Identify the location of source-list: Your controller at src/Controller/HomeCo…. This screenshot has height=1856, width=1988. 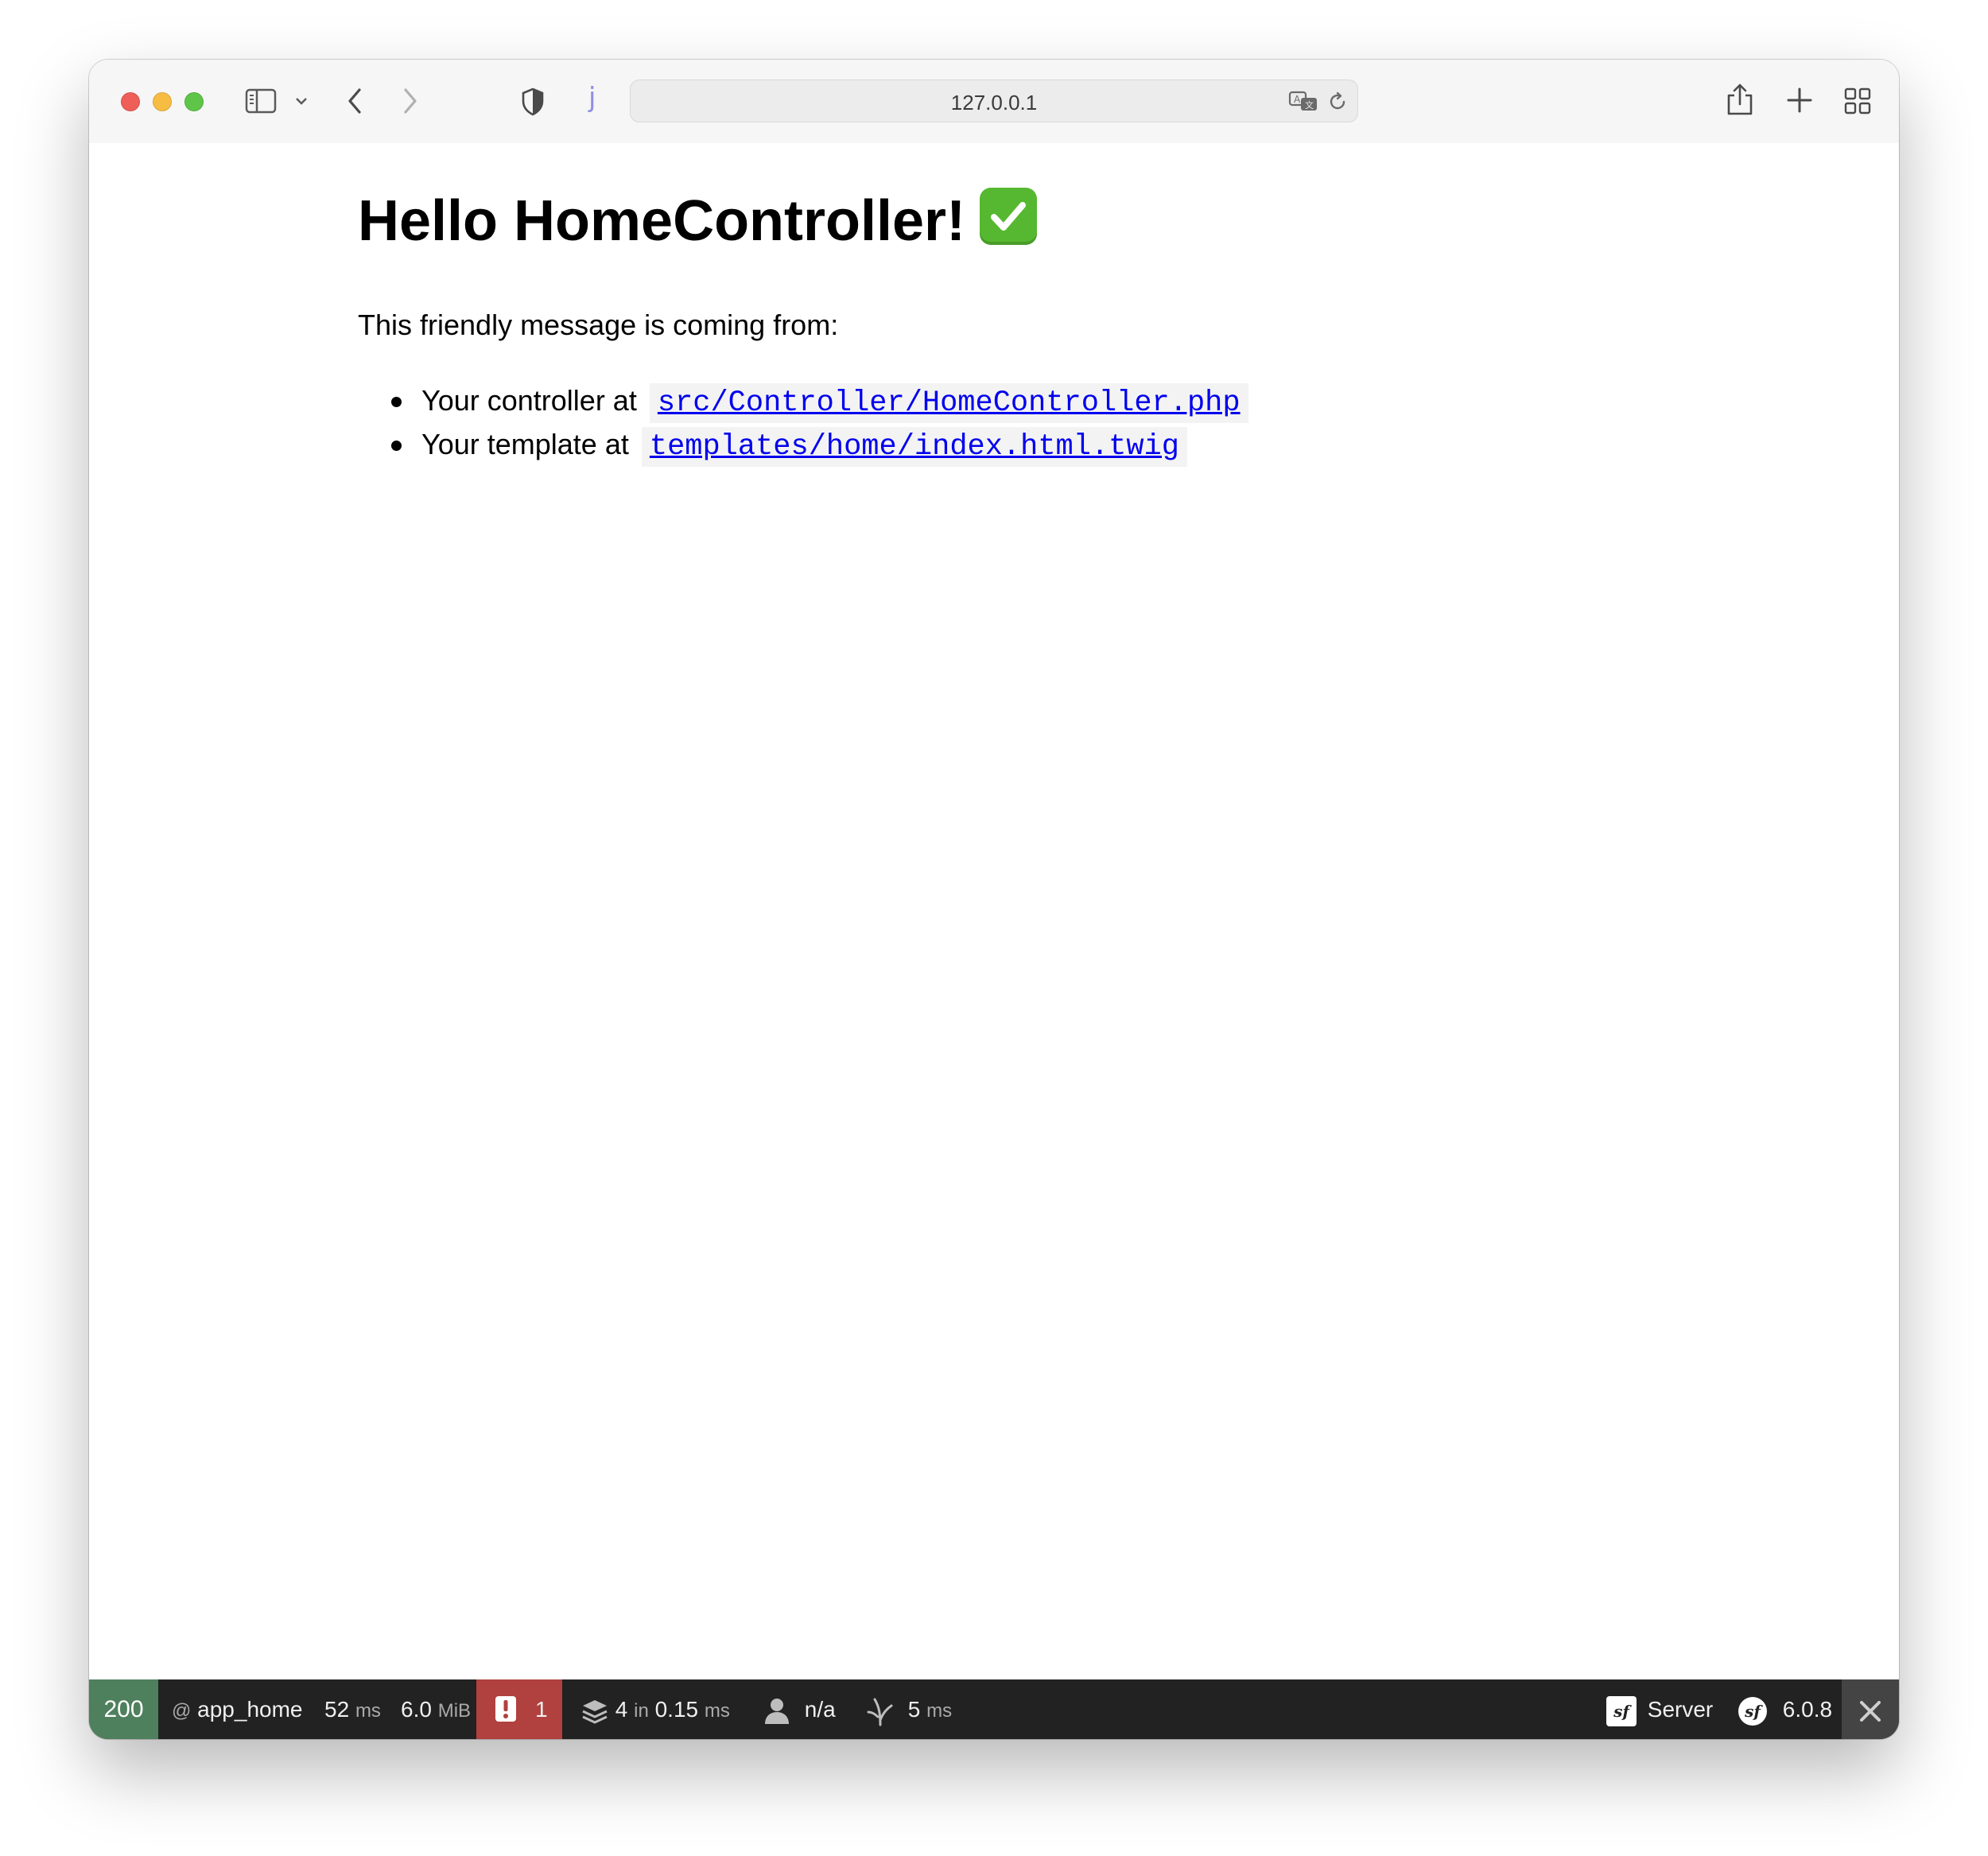
(803, 423).